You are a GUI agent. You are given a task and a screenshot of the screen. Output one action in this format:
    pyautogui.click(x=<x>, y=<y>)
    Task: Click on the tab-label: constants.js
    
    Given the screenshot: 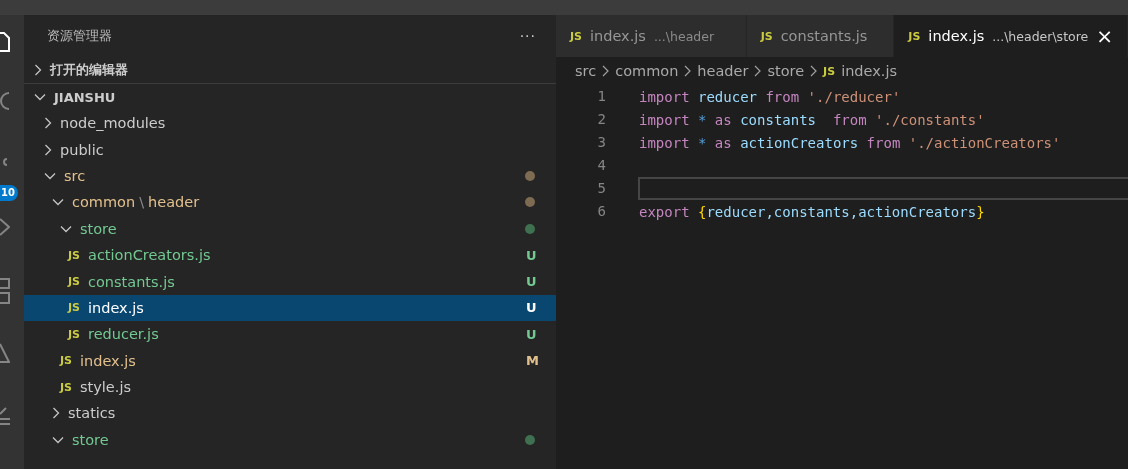 What is the action you would take?
    pyautogui.click(x=824, y=36)
    